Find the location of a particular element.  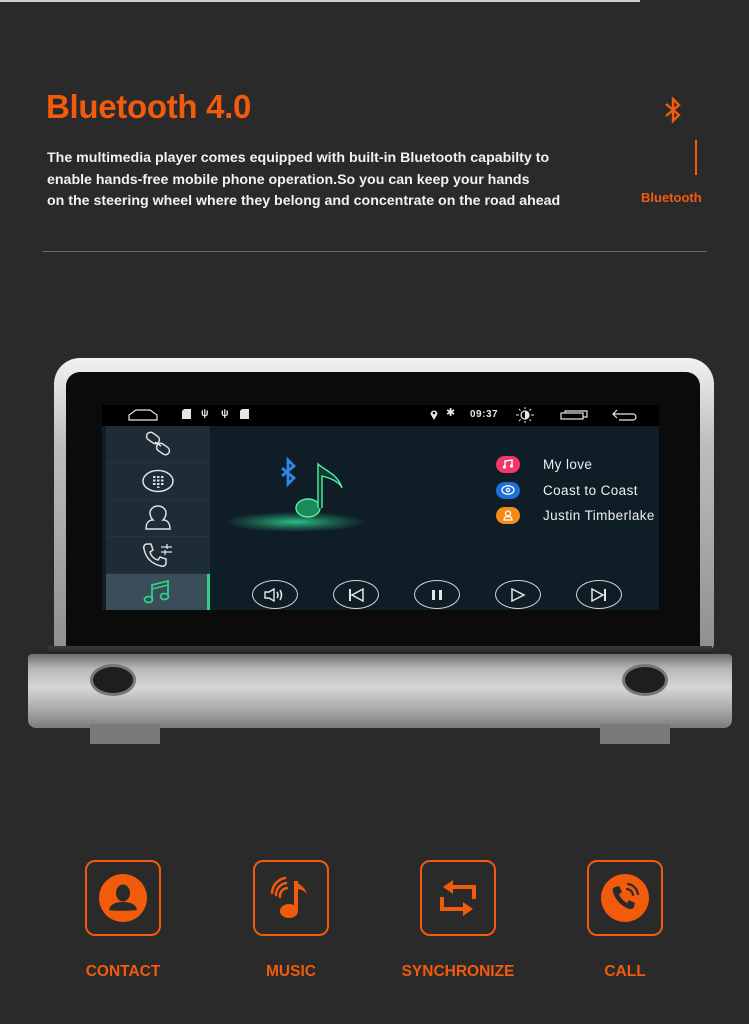

mount-hole-right is located at coordinates (645, 680).